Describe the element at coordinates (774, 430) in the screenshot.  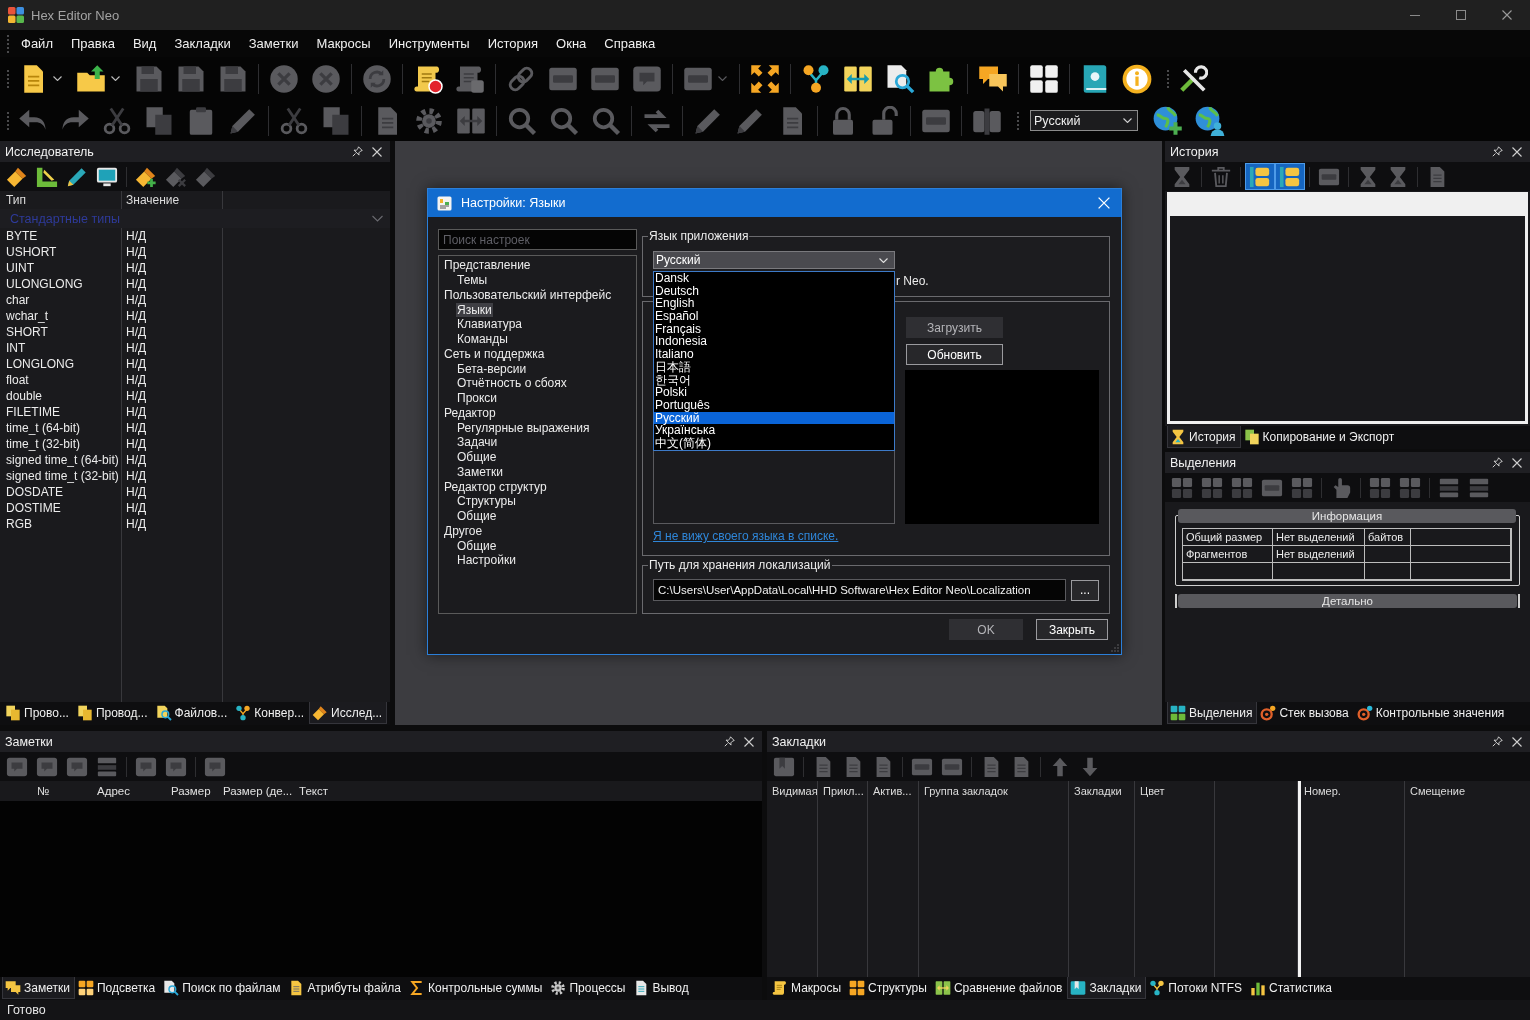
I see `dropdown-option: Українська` at that location.